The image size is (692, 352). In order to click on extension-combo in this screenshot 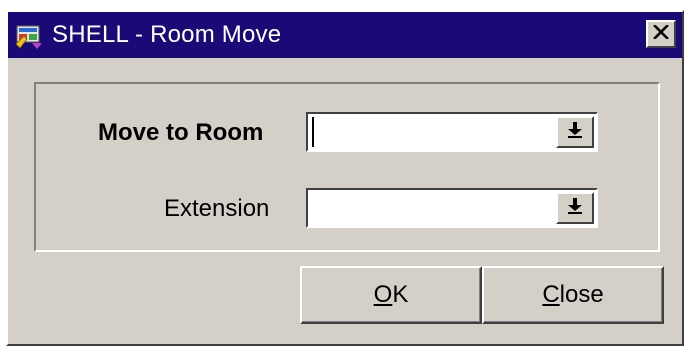, I will do `click(452, 208)`.